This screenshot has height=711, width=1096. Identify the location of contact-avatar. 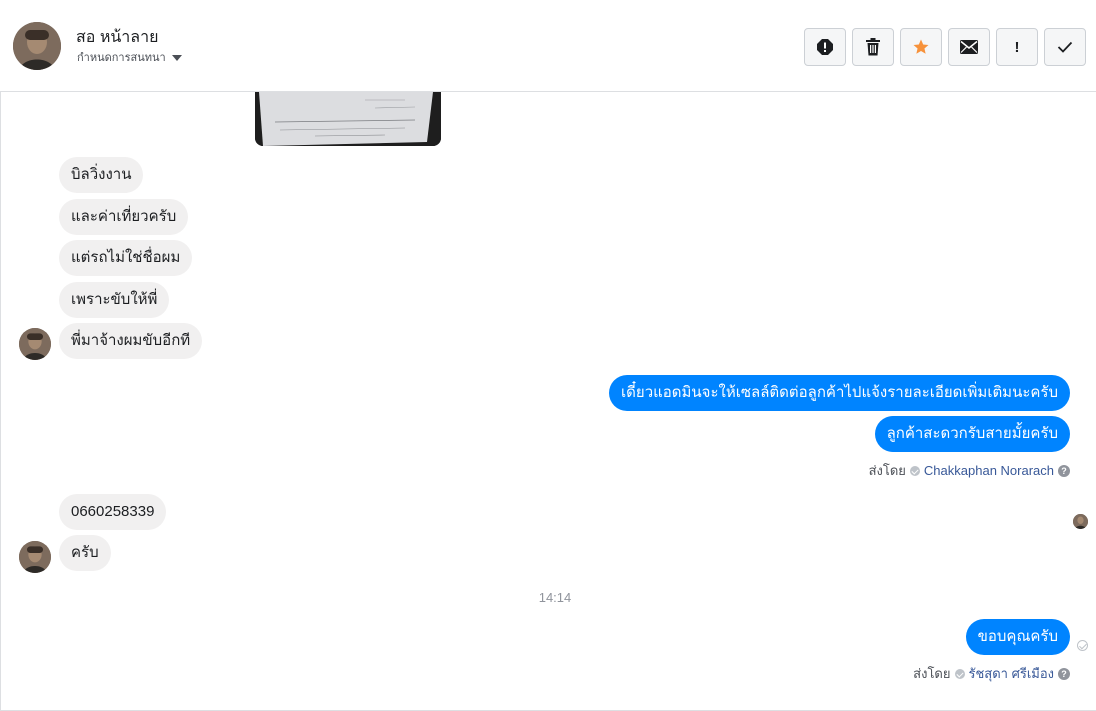
(37, 46).